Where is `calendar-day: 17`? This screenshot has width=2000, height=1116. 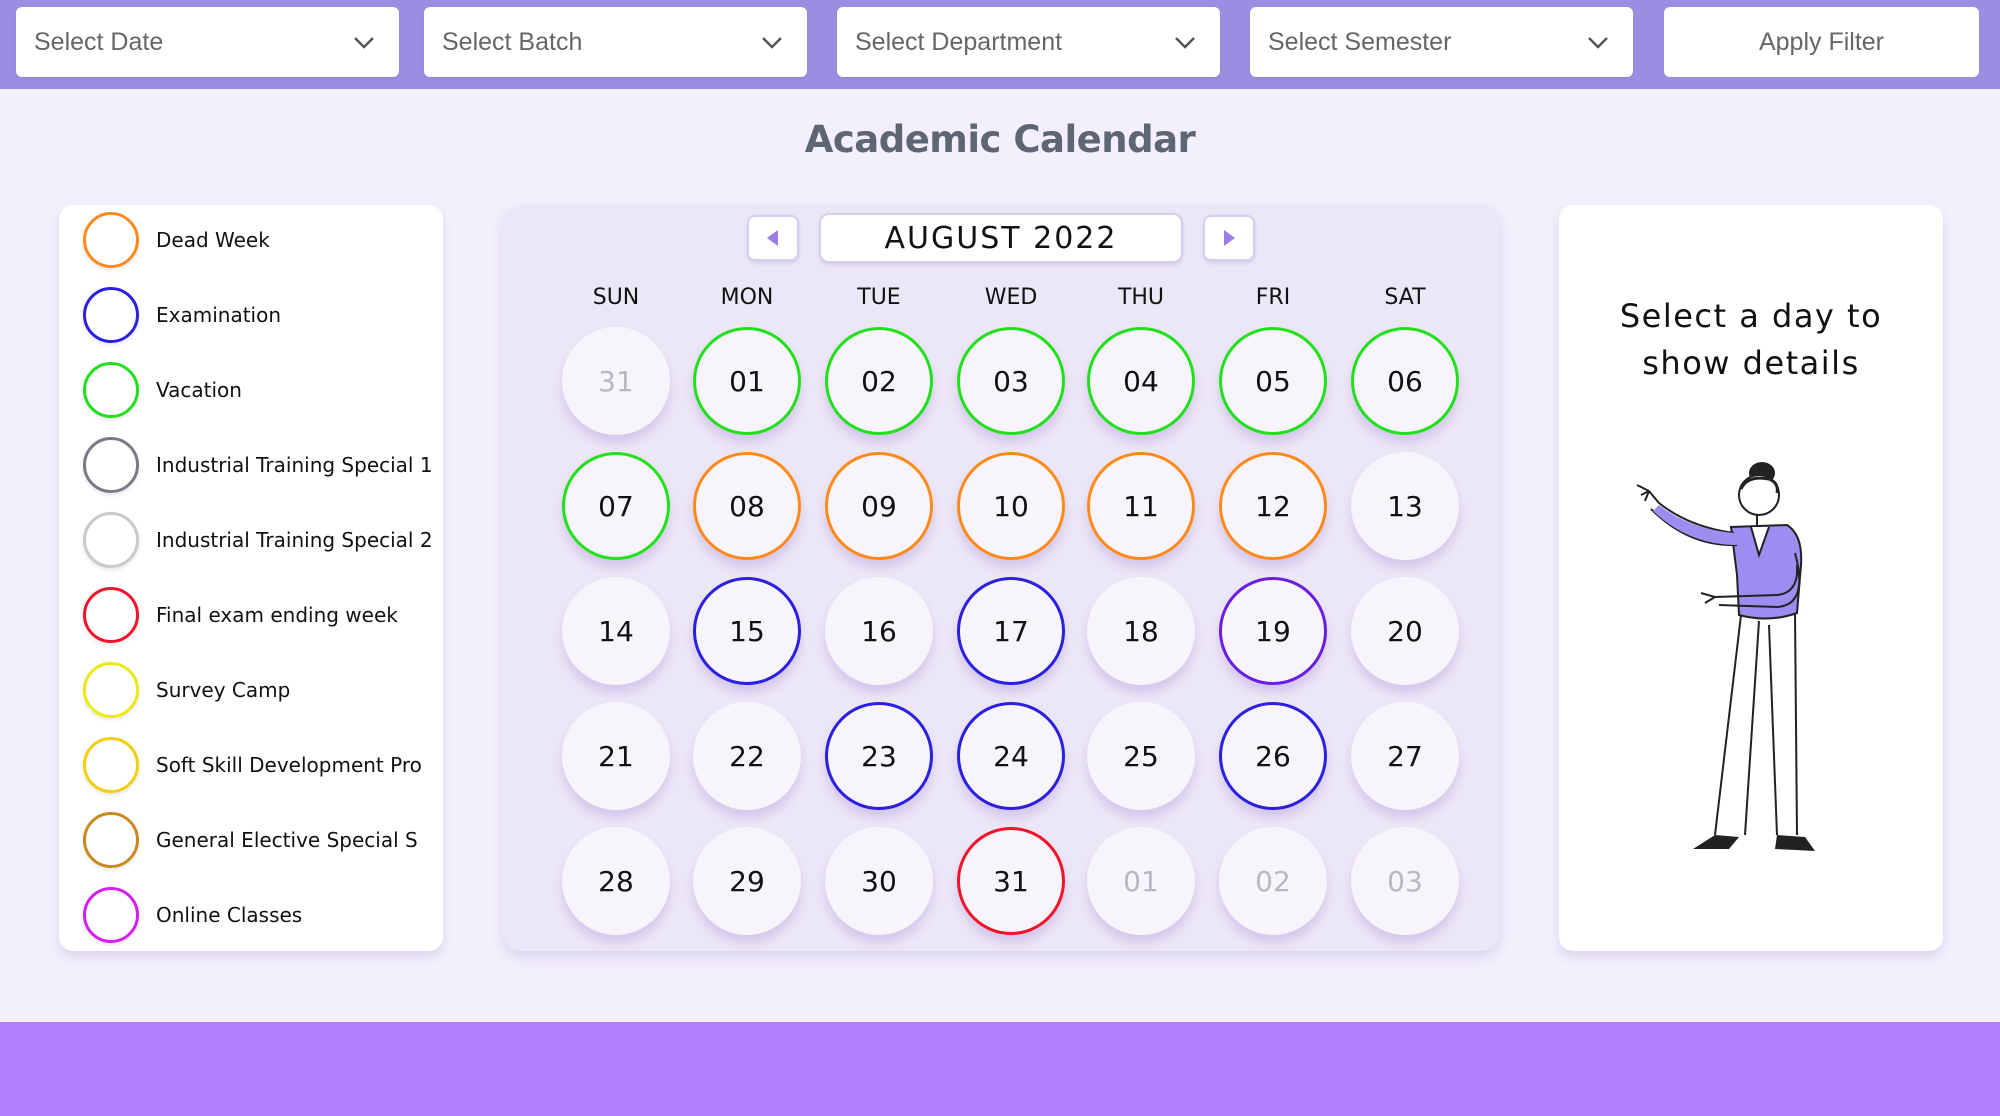 calendar-day: 17 is located at coordinates (1011, 631).